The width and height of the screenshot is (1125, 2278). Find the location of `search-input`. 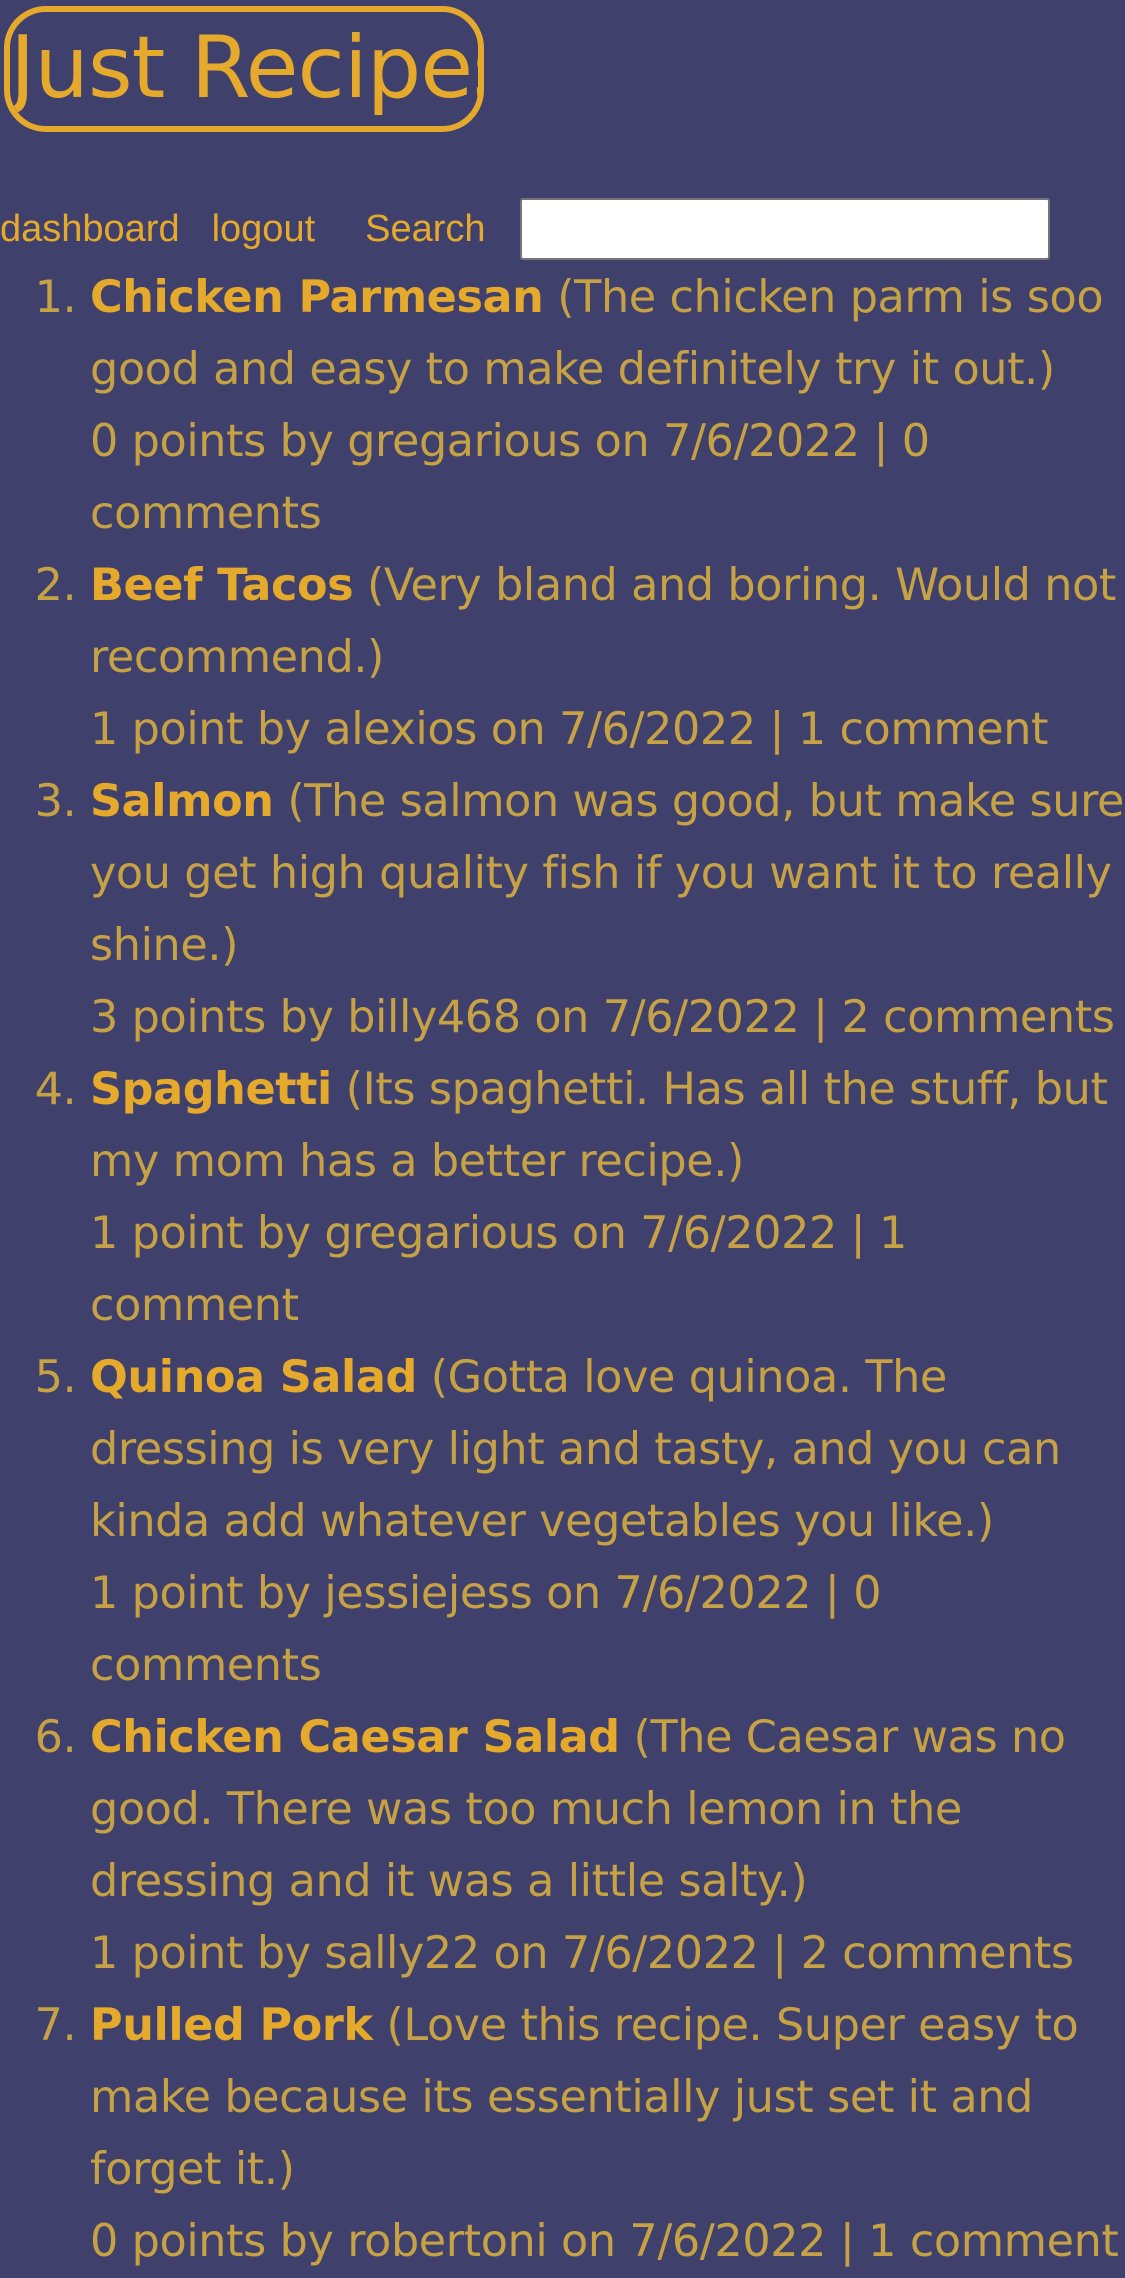

search-input is located at coordinates (784, 229).